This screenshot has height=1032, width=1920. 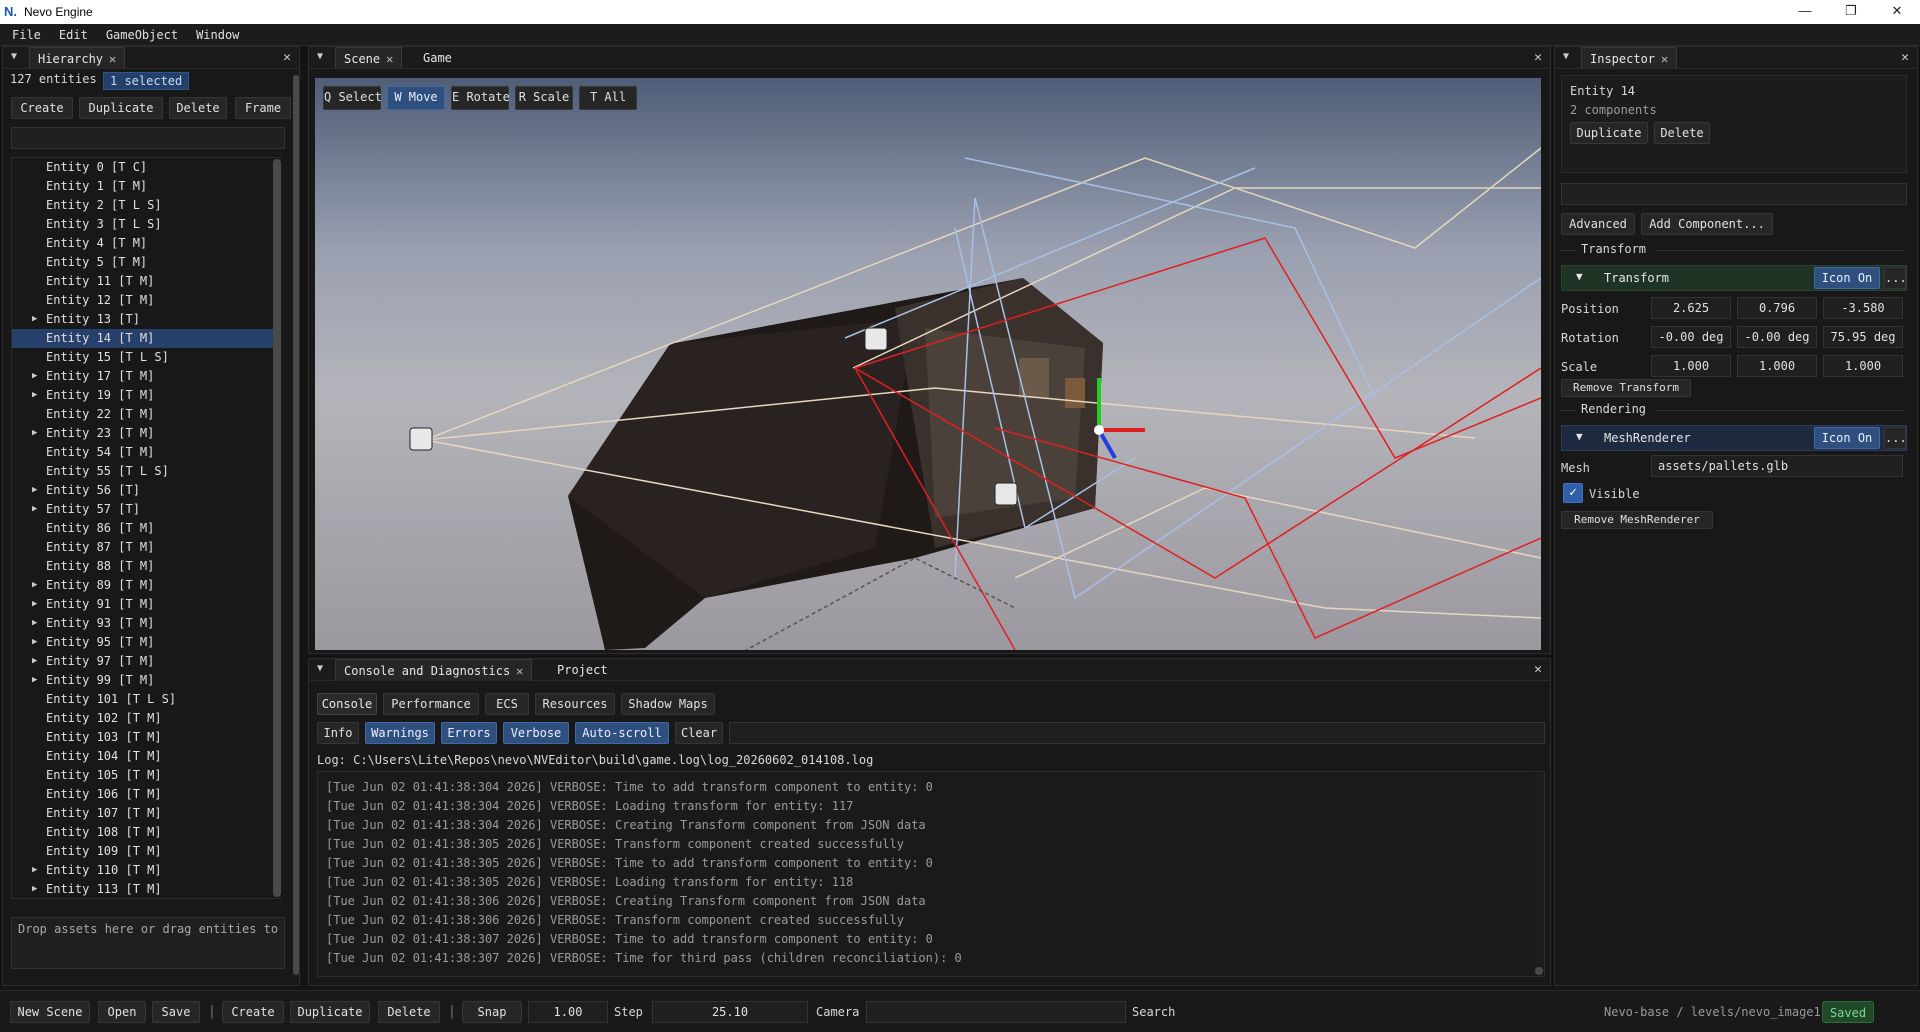 I want to click on scale-x-field: 1.000, so click(x=1691, y=366).